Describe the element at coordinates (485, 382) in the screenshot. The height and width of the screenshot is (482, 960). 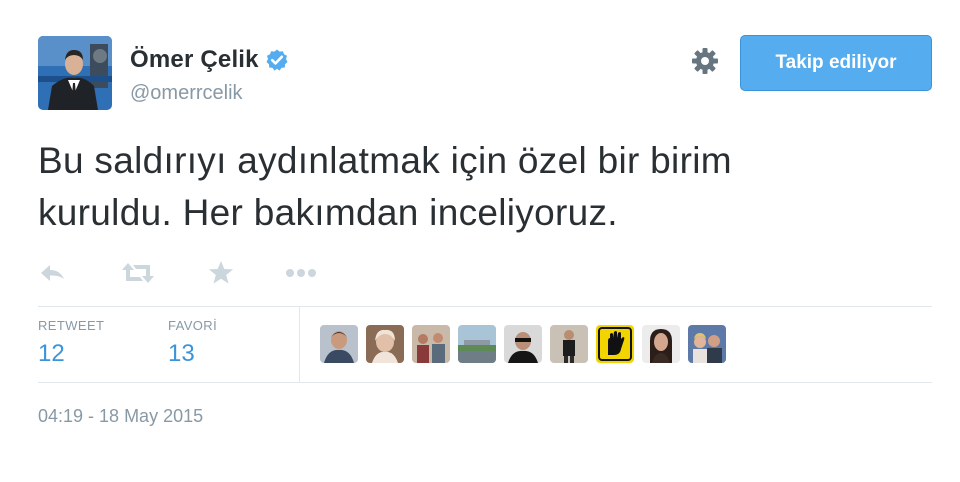
I see `stats-divider-bottom` at that location.